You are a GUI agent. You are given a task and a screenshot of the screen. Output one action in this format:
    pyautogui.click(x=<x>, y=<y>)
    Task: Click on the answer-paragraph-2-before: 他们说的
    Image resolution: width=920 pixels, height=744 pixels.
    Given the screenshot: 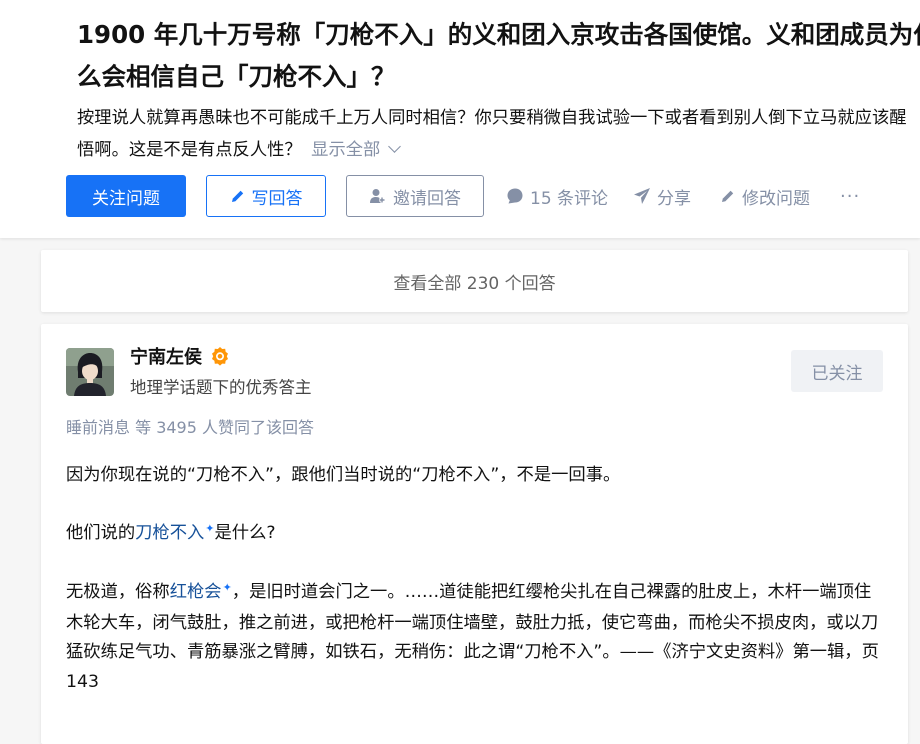 What is the action you would take?
    pyautogui.click(x=101, y=533)
    